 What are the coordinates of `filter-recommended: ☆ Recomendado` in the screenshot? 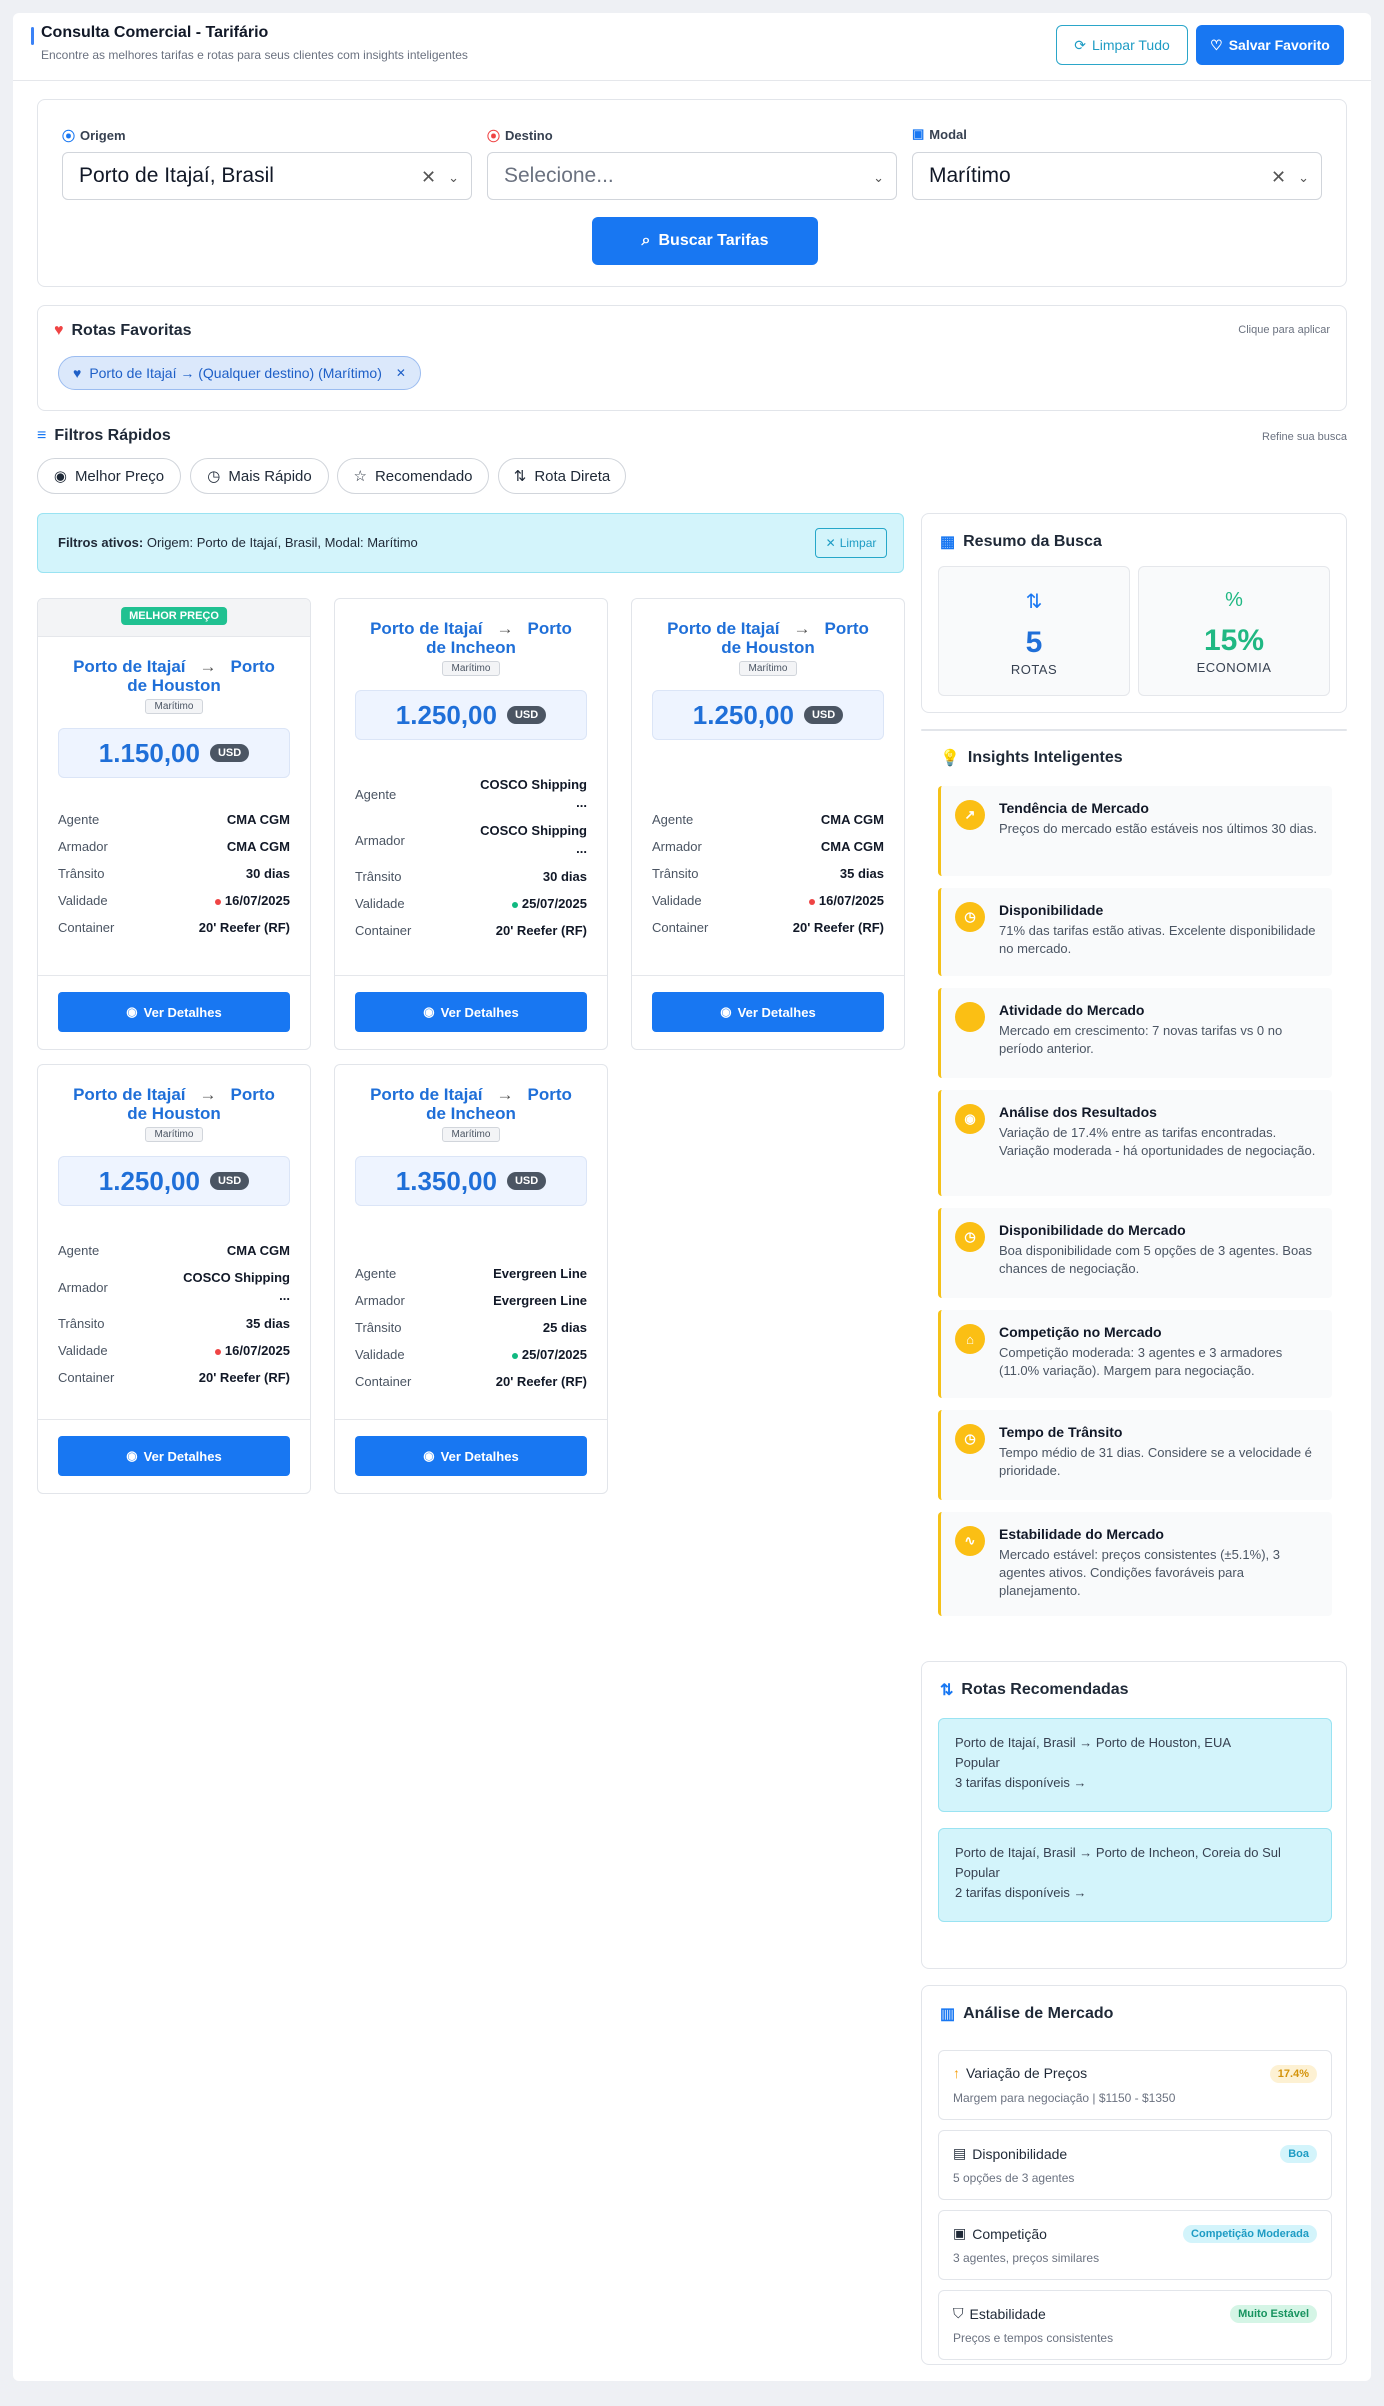 It's located at (413, 476).